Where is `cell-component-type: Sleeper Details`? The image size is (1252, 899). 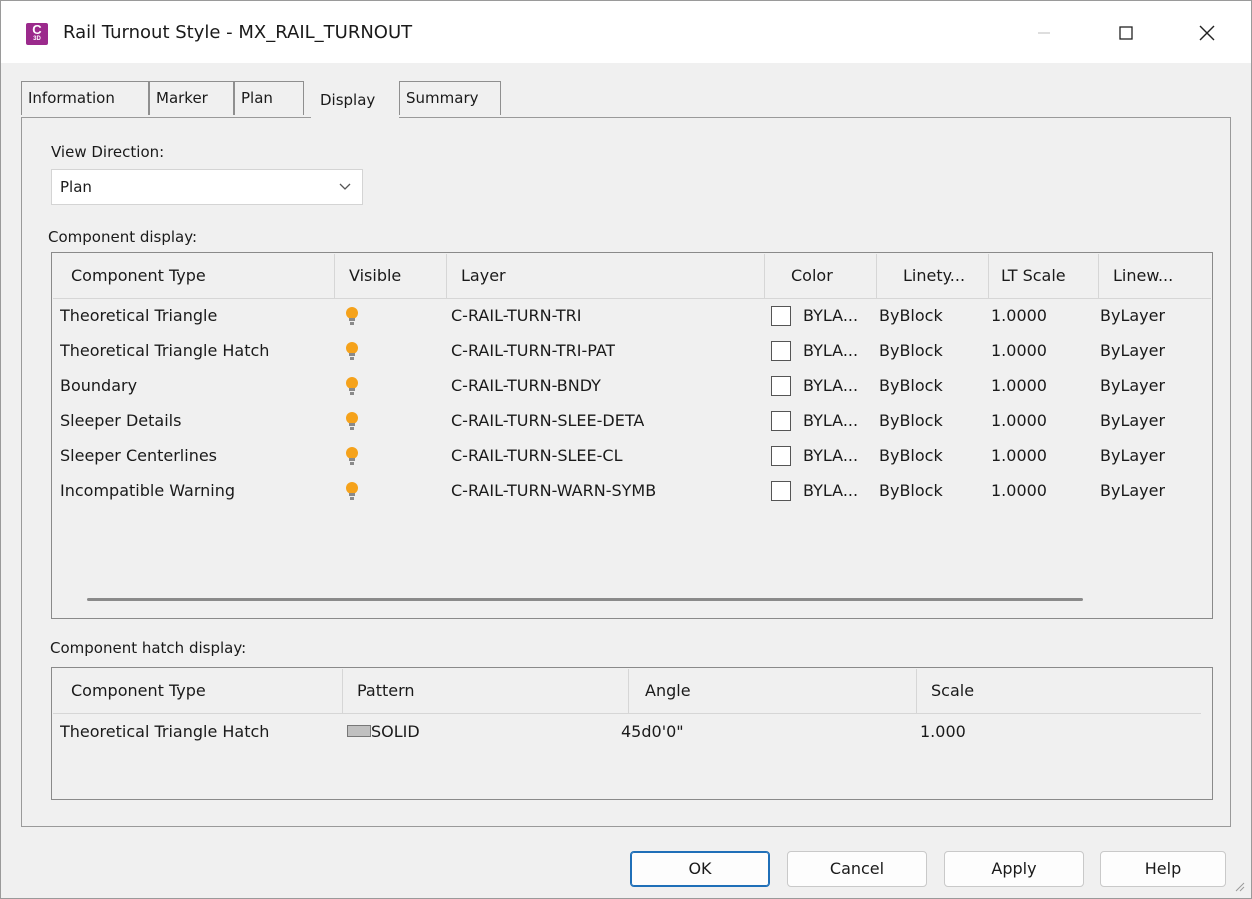
cell-component-type: Sleeper Details is located at coordinates (121, 420).